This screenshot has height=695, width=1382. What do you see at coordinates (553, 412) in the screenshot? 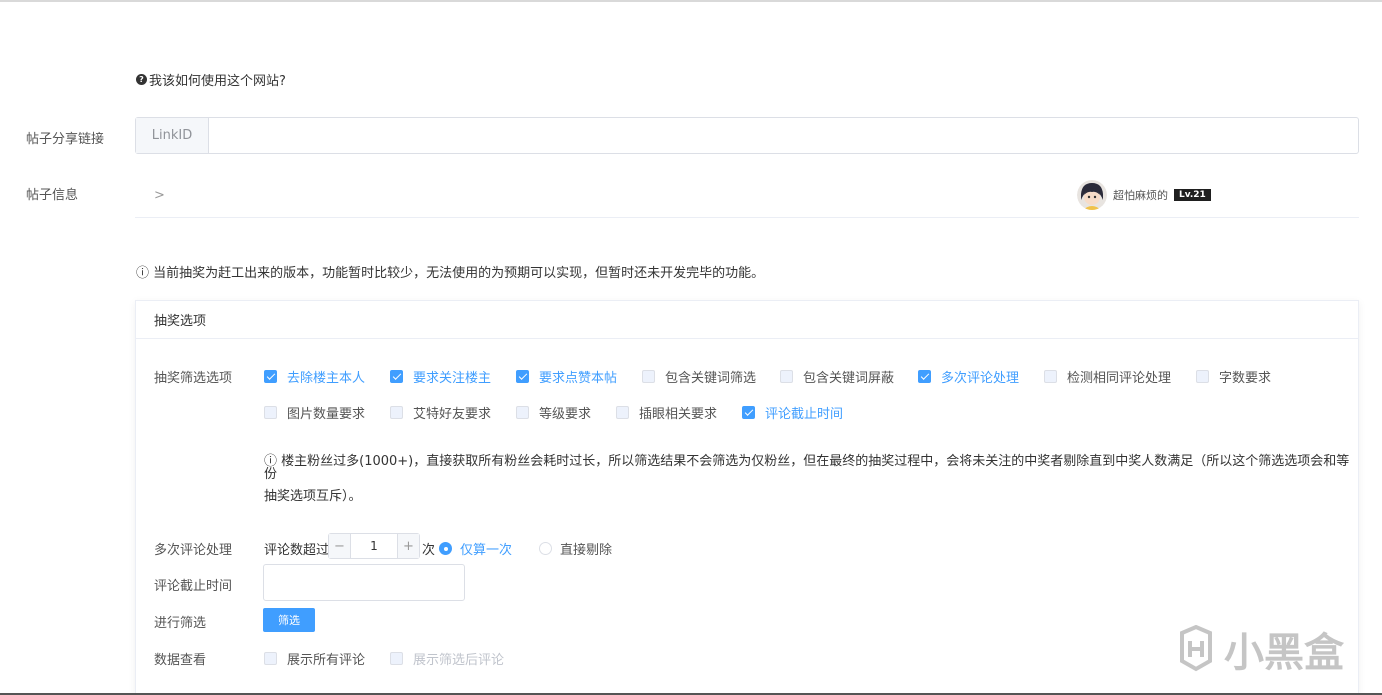
I see `option-level: 等级要求` at bounding box center [553, 412].